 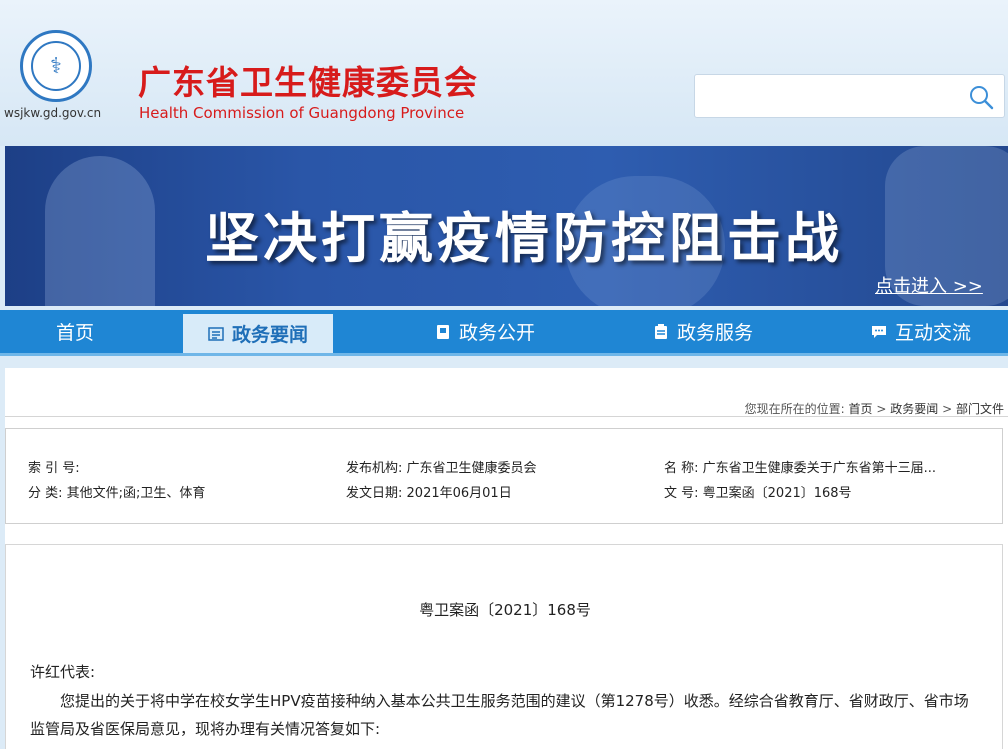 I want to click on caduceus-icon: ⚕, so click(x=56, y=66).